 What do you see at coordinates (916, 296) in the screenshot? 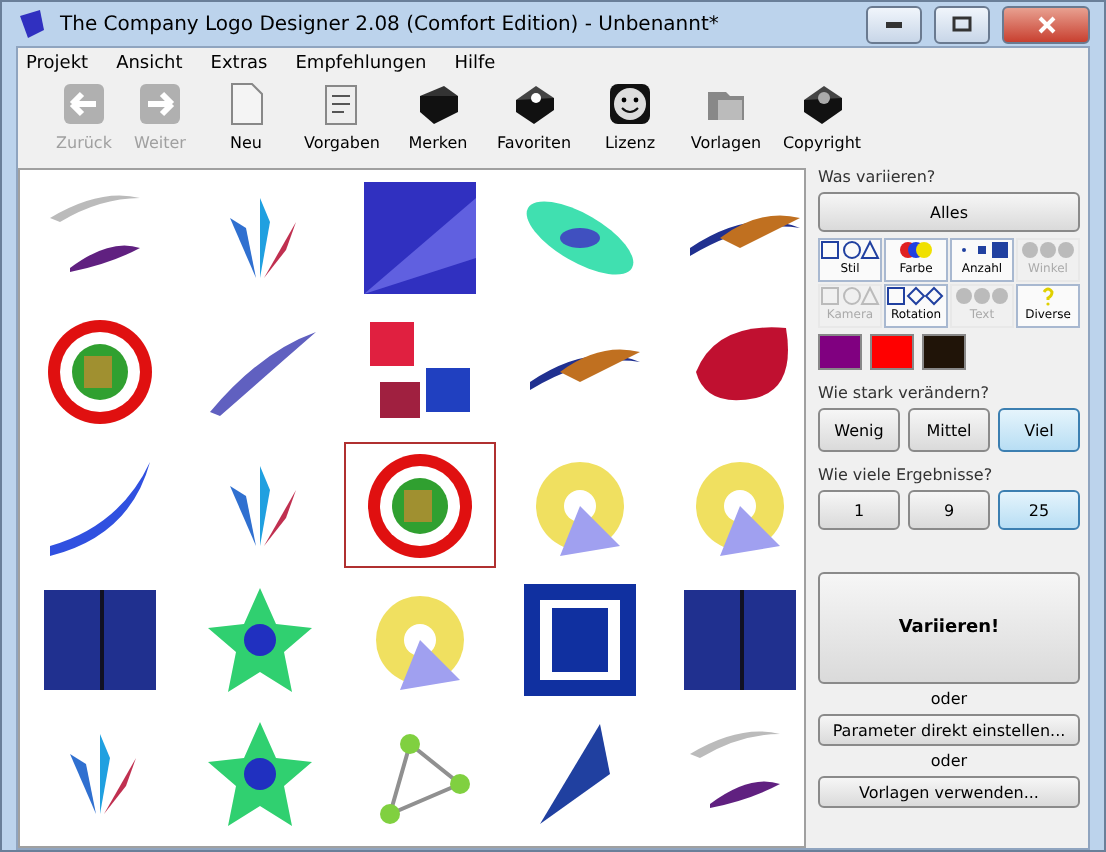
I see `diamonds-icon` at bounding box center [916, 296].